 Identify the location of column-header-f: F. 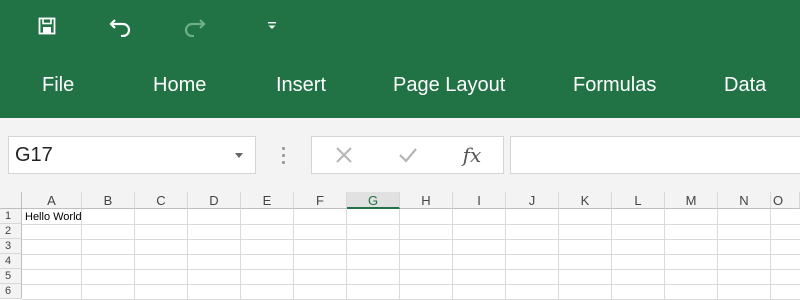
(320, 200).